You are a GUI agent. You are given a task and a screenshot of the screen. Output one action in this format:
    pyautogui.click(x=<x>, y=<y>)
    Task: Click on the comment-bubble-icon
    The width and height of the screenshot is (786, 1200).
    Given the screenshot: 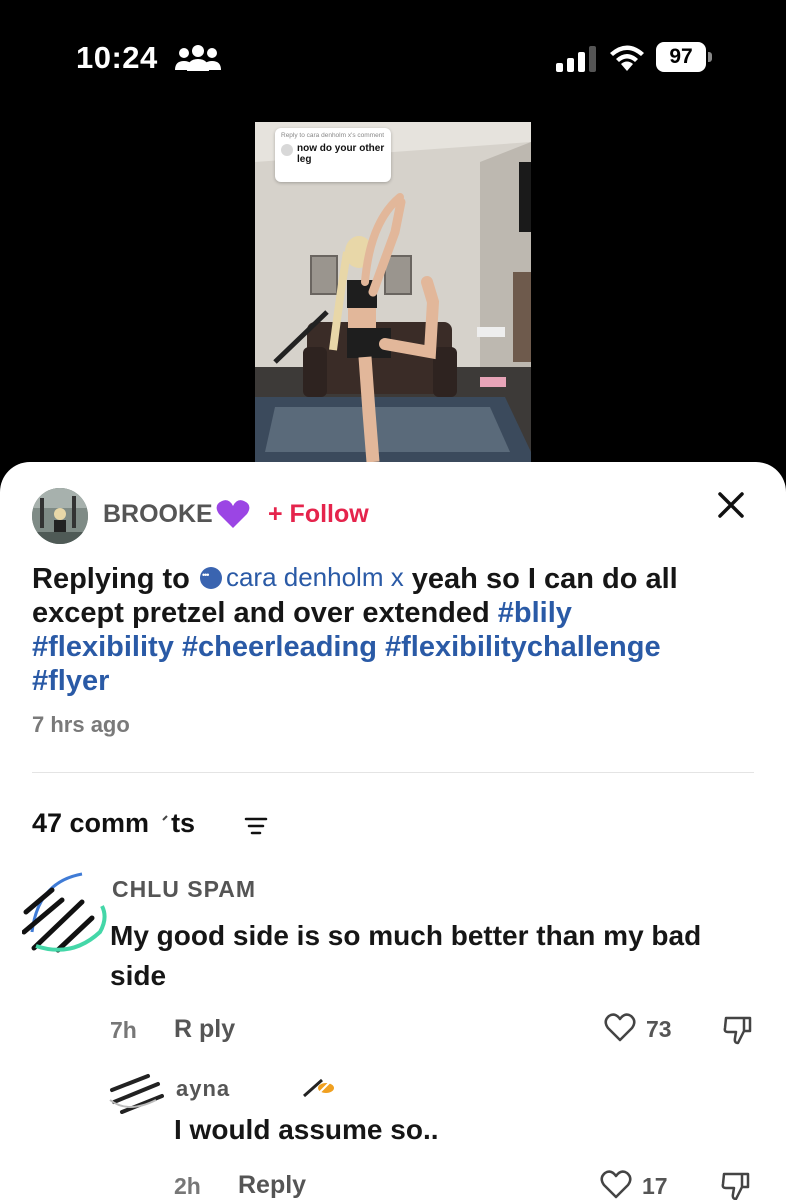 What is the action you would take?
    pyautogui.click(x=210, y=578)
    